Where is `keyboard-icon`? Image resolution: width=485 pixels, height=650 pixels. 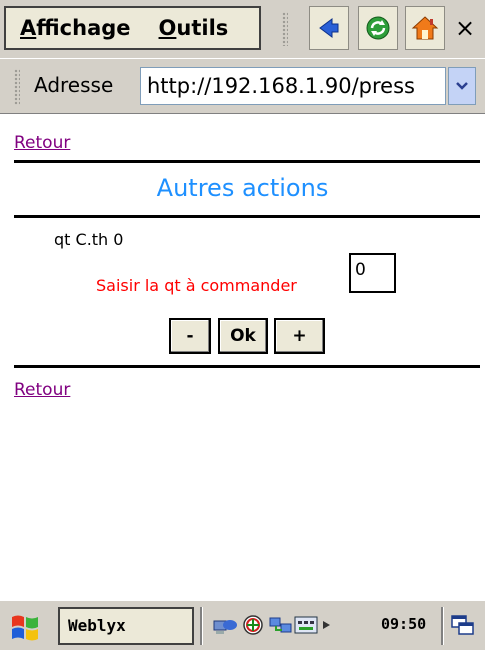 keyboard-icon is located at coordinates (307, 625).